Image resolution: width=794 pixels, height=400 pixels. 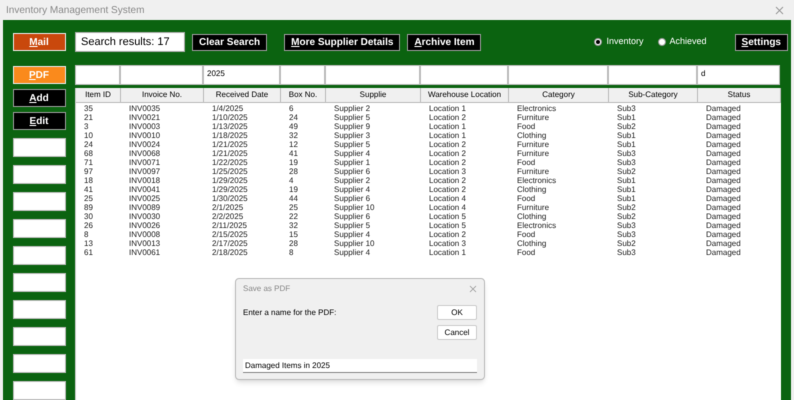 I want to click on column-header: Warehouse Location, so click(x=465, y=95).